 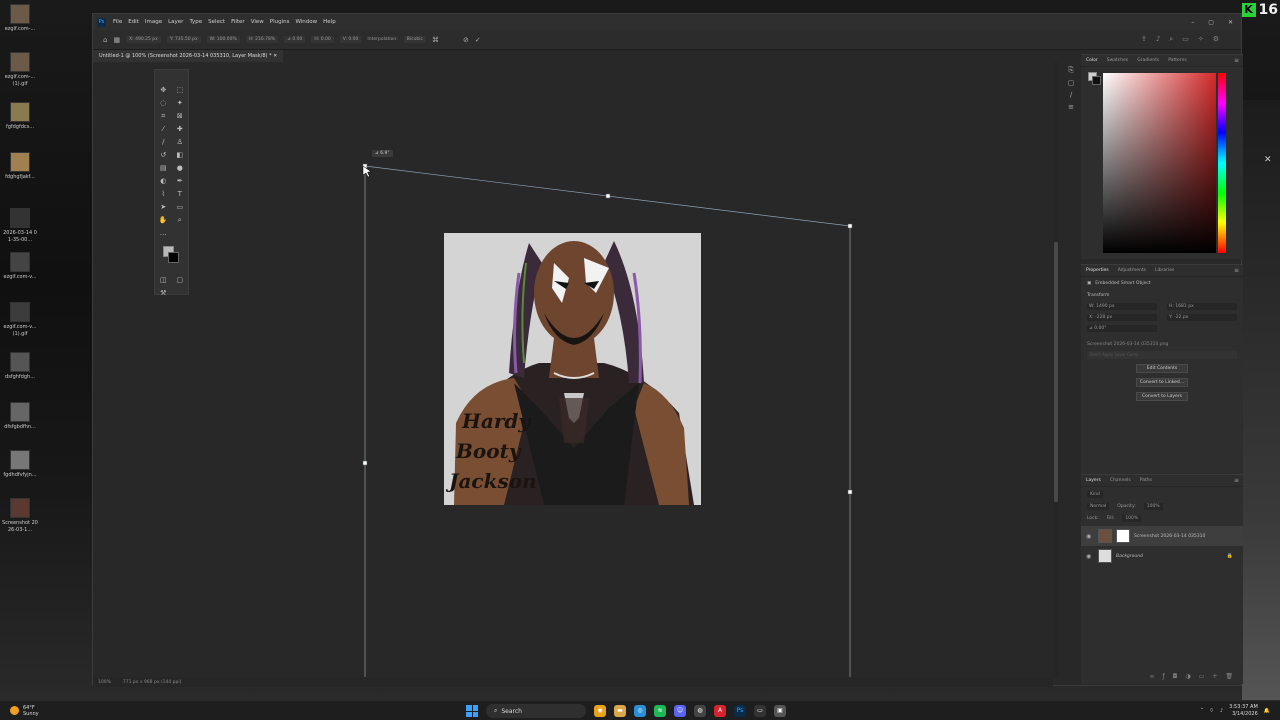 I want to click on interpolation-select: Bicubic, so click(x=414, y=39).